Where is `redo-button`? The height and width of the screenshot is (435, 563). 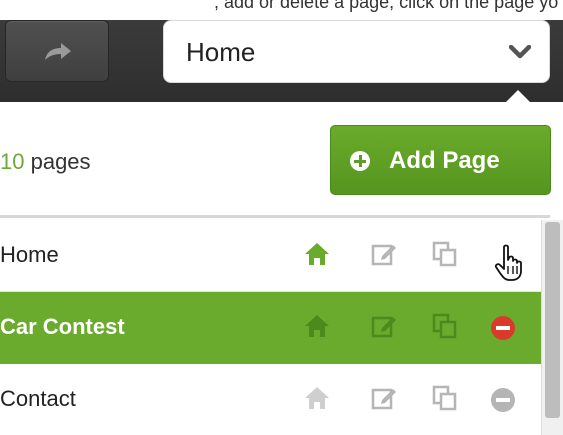 redo-button is located at coordinates (57, 51).